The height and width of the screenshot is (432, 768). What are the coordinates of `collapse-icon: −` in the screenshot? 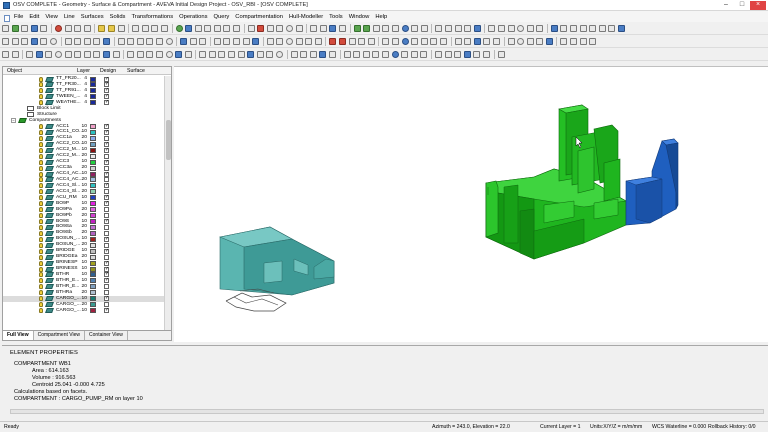 It's located at (13, 121).